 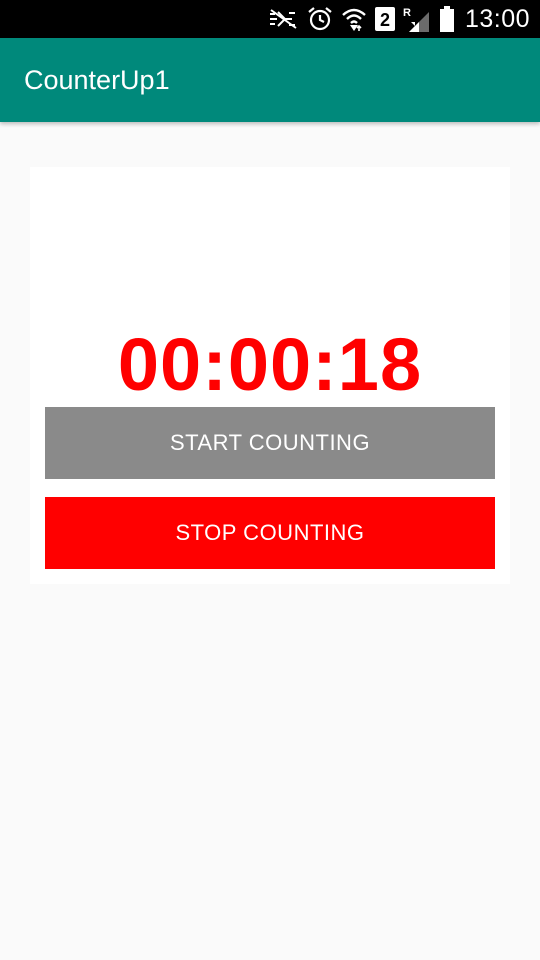 I want to click on clock-time: 13:00, so click(x=497, y=18).